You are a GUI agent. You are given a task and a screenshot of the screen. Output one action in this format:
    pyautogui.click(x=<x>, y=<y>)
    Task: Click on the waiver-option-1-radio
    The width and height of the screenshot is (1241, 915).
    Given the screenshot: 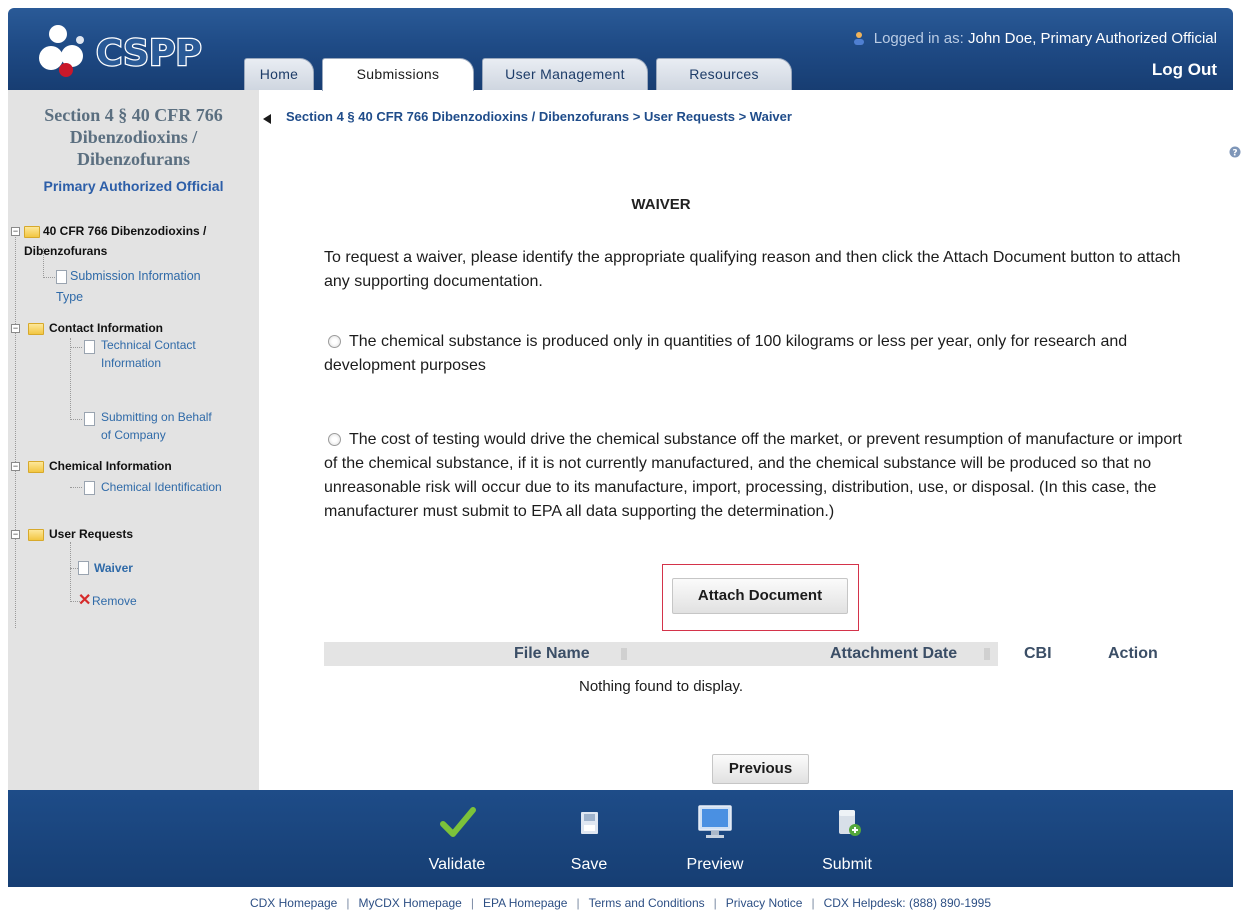 What is the action you would take?
    pyautogui.click(x=334, y=341)
    